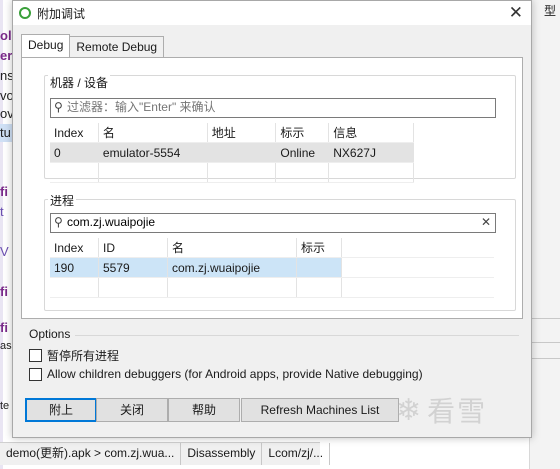 This screenshot has height=469, width=560. Describe the element at coordinates (6, 55) in the screenshot. I see `background-text: er` at that location.